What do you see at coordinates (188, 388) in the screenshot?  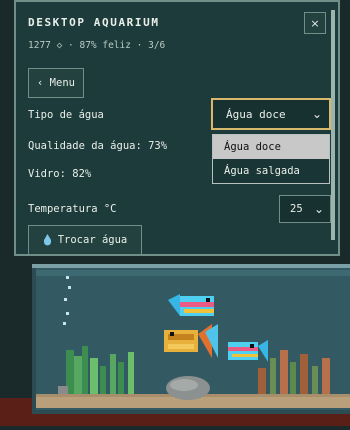 I see `rock` at bounding box center [188, 388].